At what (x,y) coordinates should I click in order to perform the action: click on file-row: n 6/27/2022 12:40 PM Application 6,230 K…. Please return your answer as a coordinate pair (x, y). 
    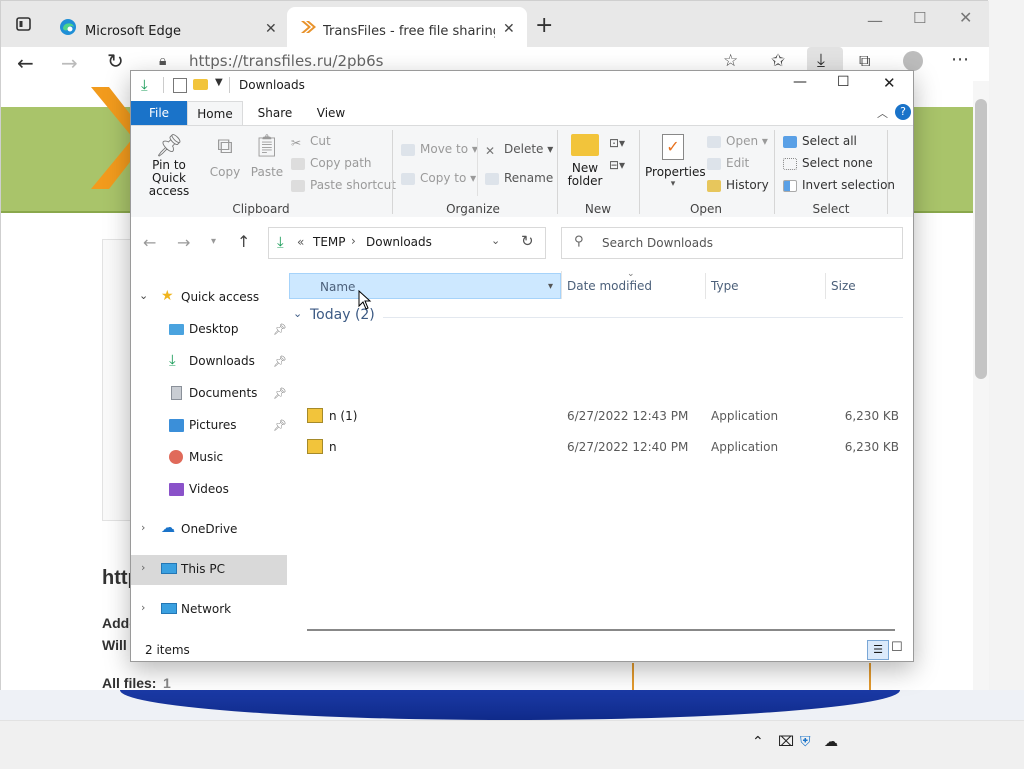
    Looking at the image, I should click on (597, 447).